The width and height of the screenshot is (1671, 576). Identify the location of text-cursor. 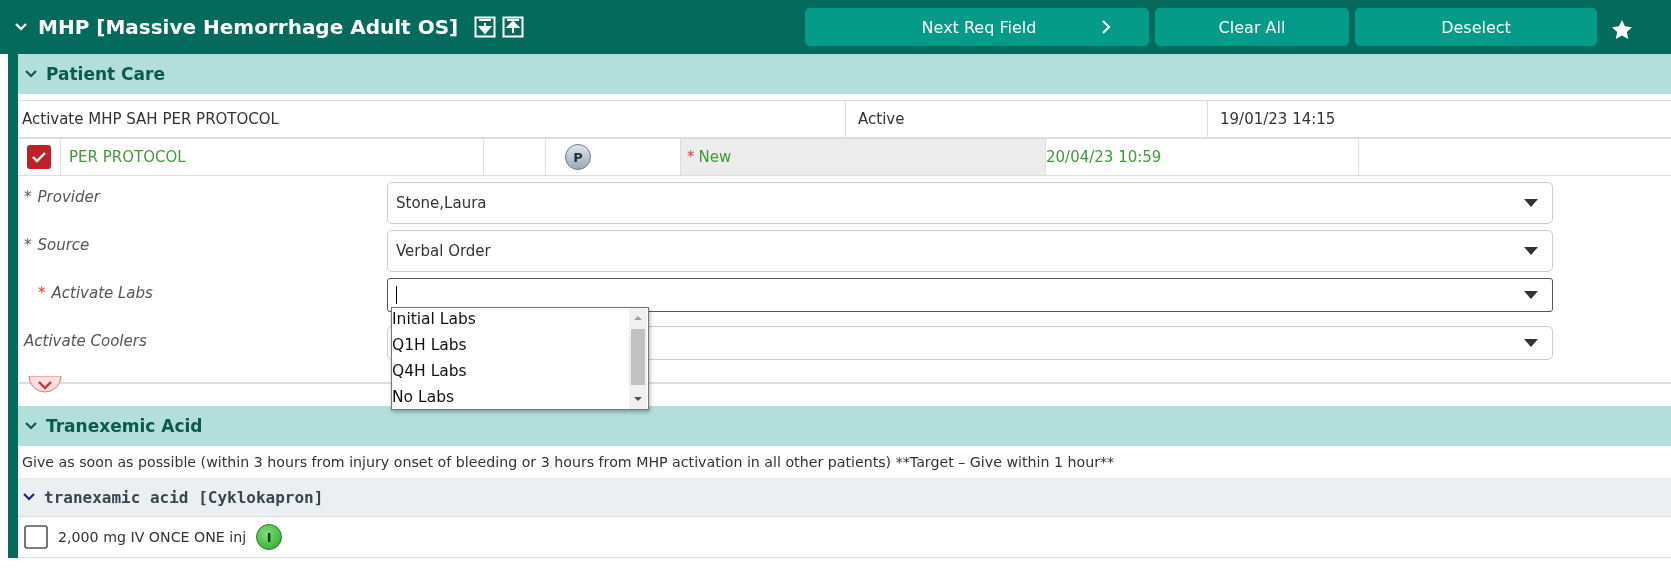
(396, 295).